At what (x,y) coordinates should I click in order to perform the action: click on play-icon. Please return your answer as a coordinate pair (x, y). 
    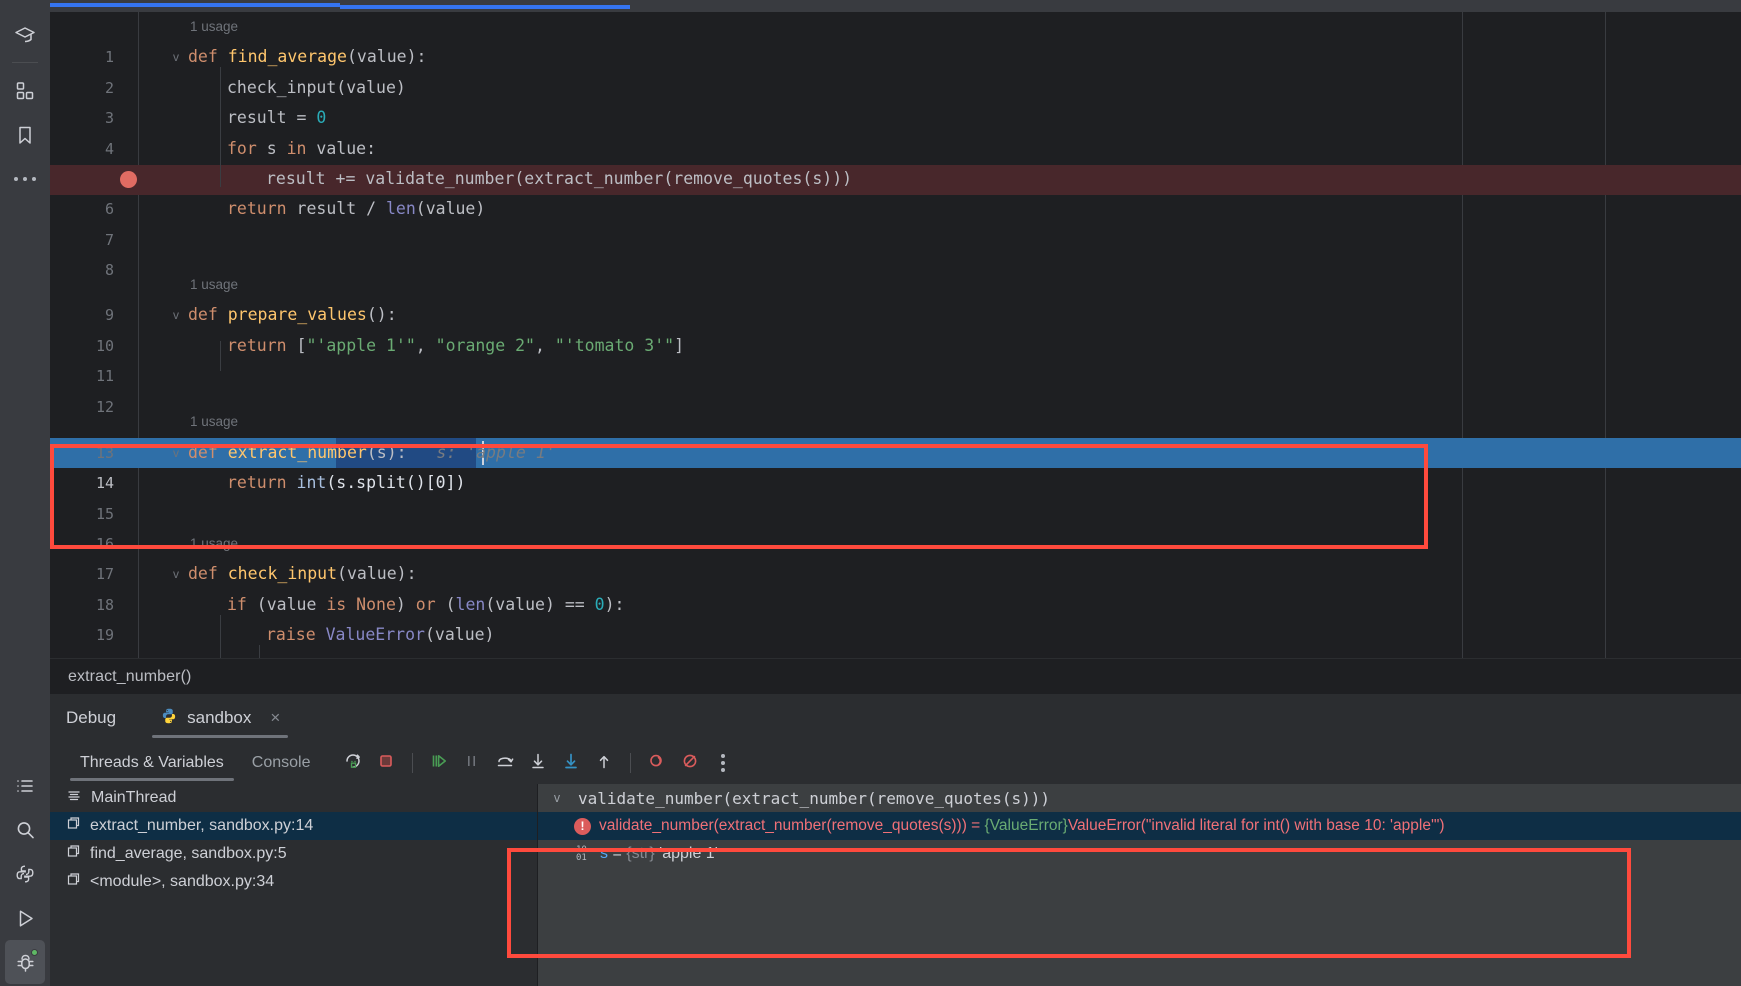
    Looking at the image, I should click on (25, 918).